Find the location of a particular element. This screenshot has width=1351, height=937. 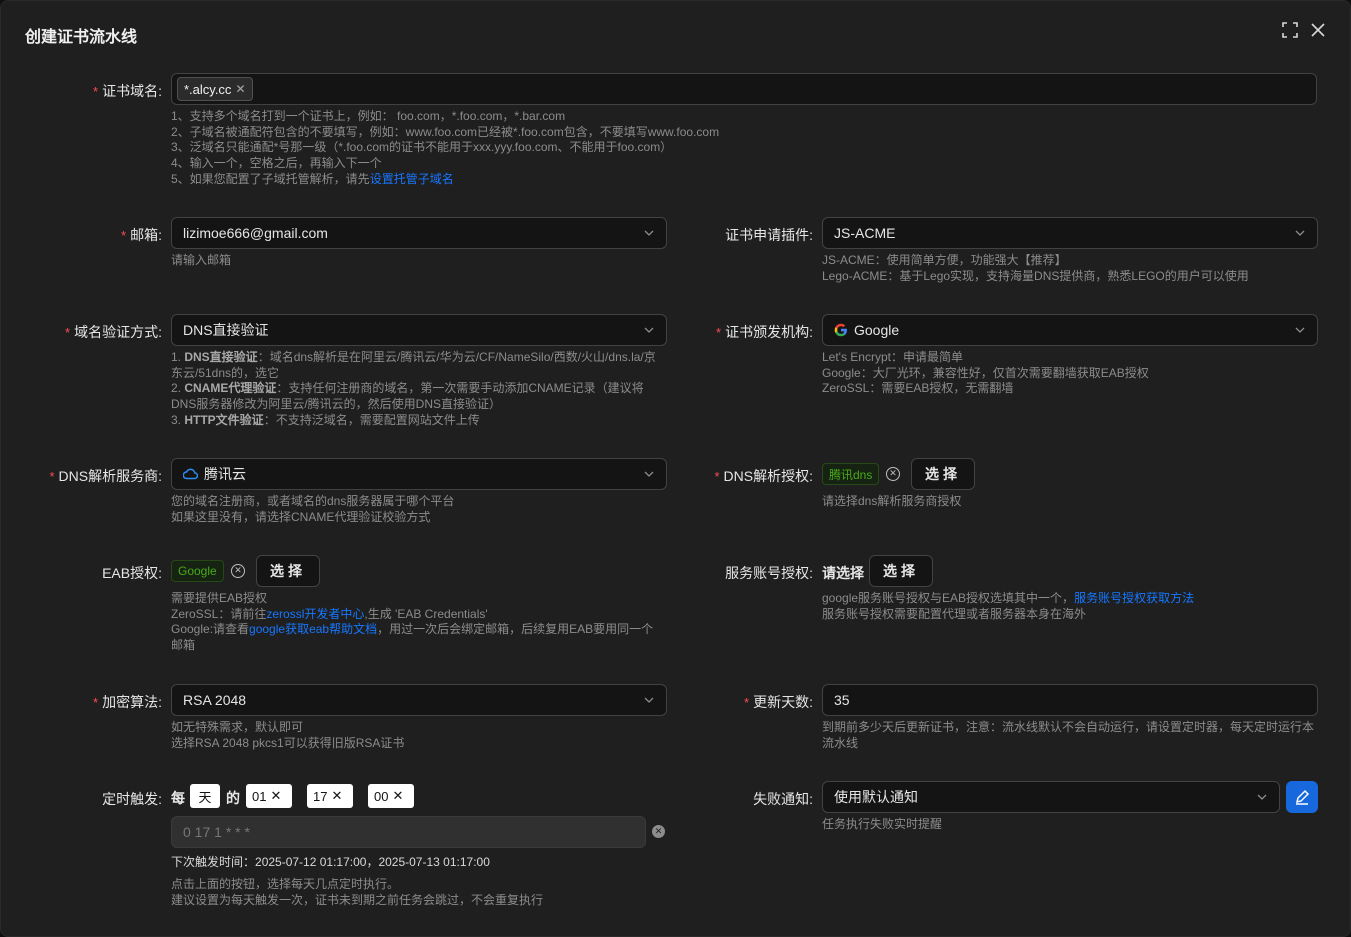

schedule-unit-select: 天 is located at coordinates (205, 796).